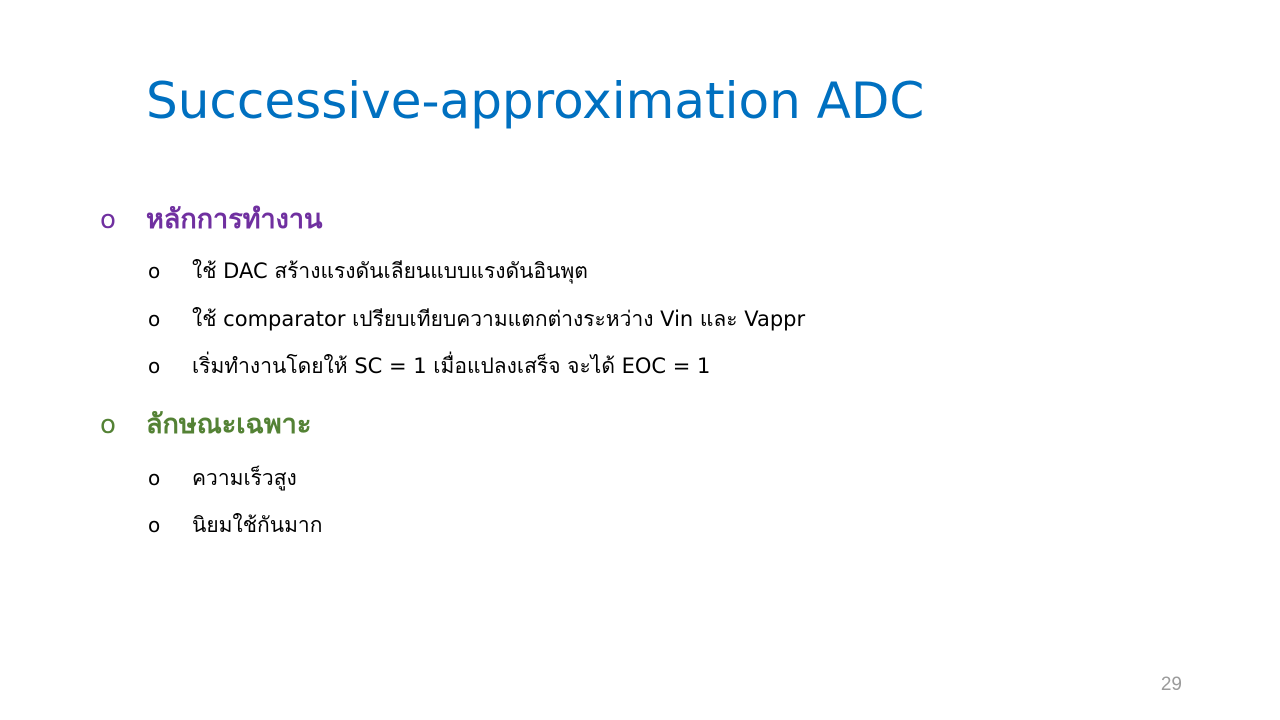 Image resolution: width=1280 pixels, height=720 pixels. I want to click on item-text: ใช้ DAC สร้างแรงดันเลียนแบบแรงดันอินพุต, so click(390, 271).